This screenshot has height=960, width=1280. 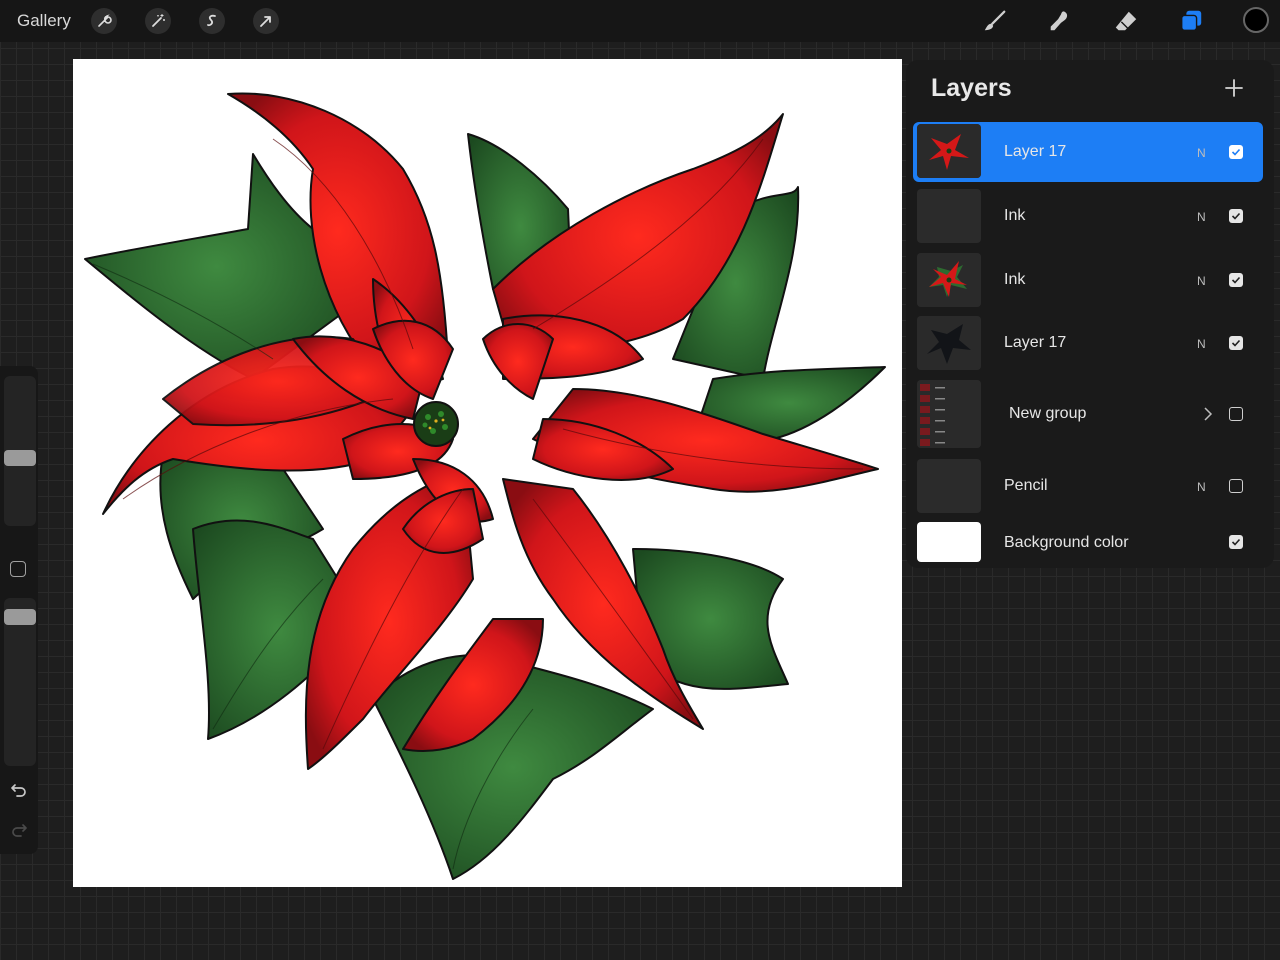 I want to click on background-color-row: Background color, so click(x=1088, y=542).